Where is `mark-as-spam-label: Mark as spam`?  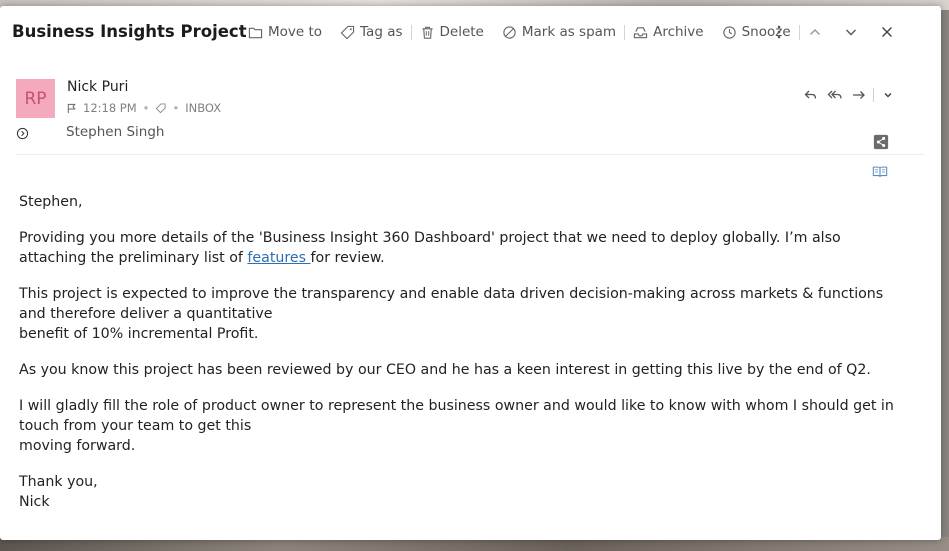
mark-as-spam-label: Mark as spam is located at coordinates (569, 32).